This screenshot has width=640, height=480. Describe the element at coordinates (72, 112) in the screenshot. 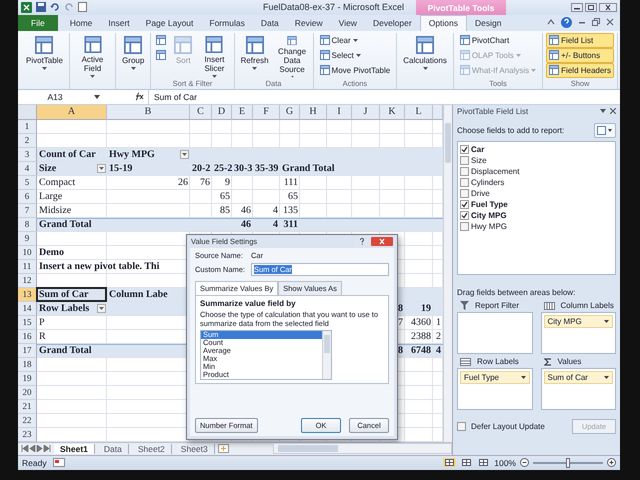

I see `column-header: A` at that location.